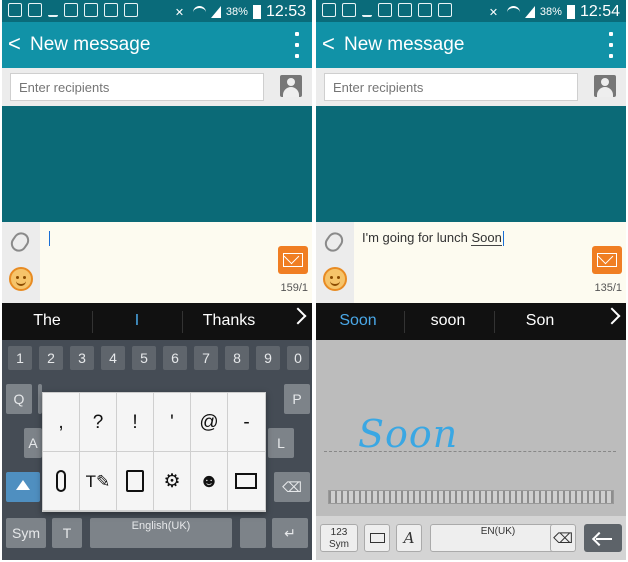  What do you see at coordinates (298, 358) in the screenshot?
I see `key-0: 0` at bounding box center [298, 358].